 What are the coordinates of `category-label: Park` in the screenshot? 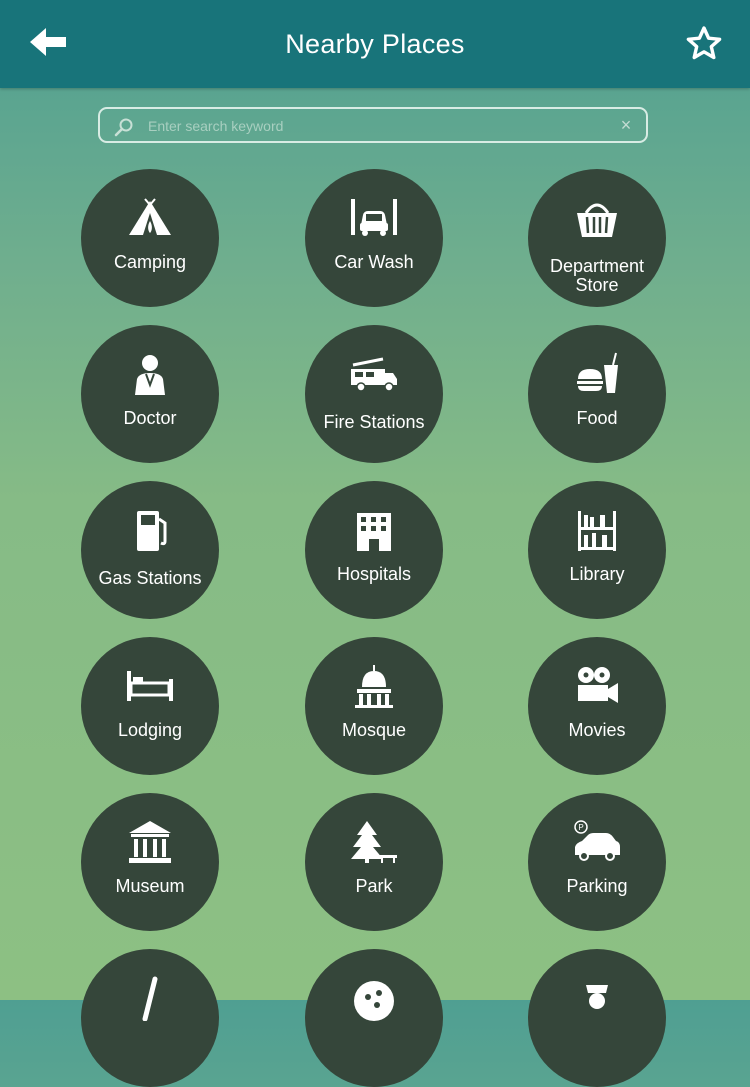 It's located at (374, 886).